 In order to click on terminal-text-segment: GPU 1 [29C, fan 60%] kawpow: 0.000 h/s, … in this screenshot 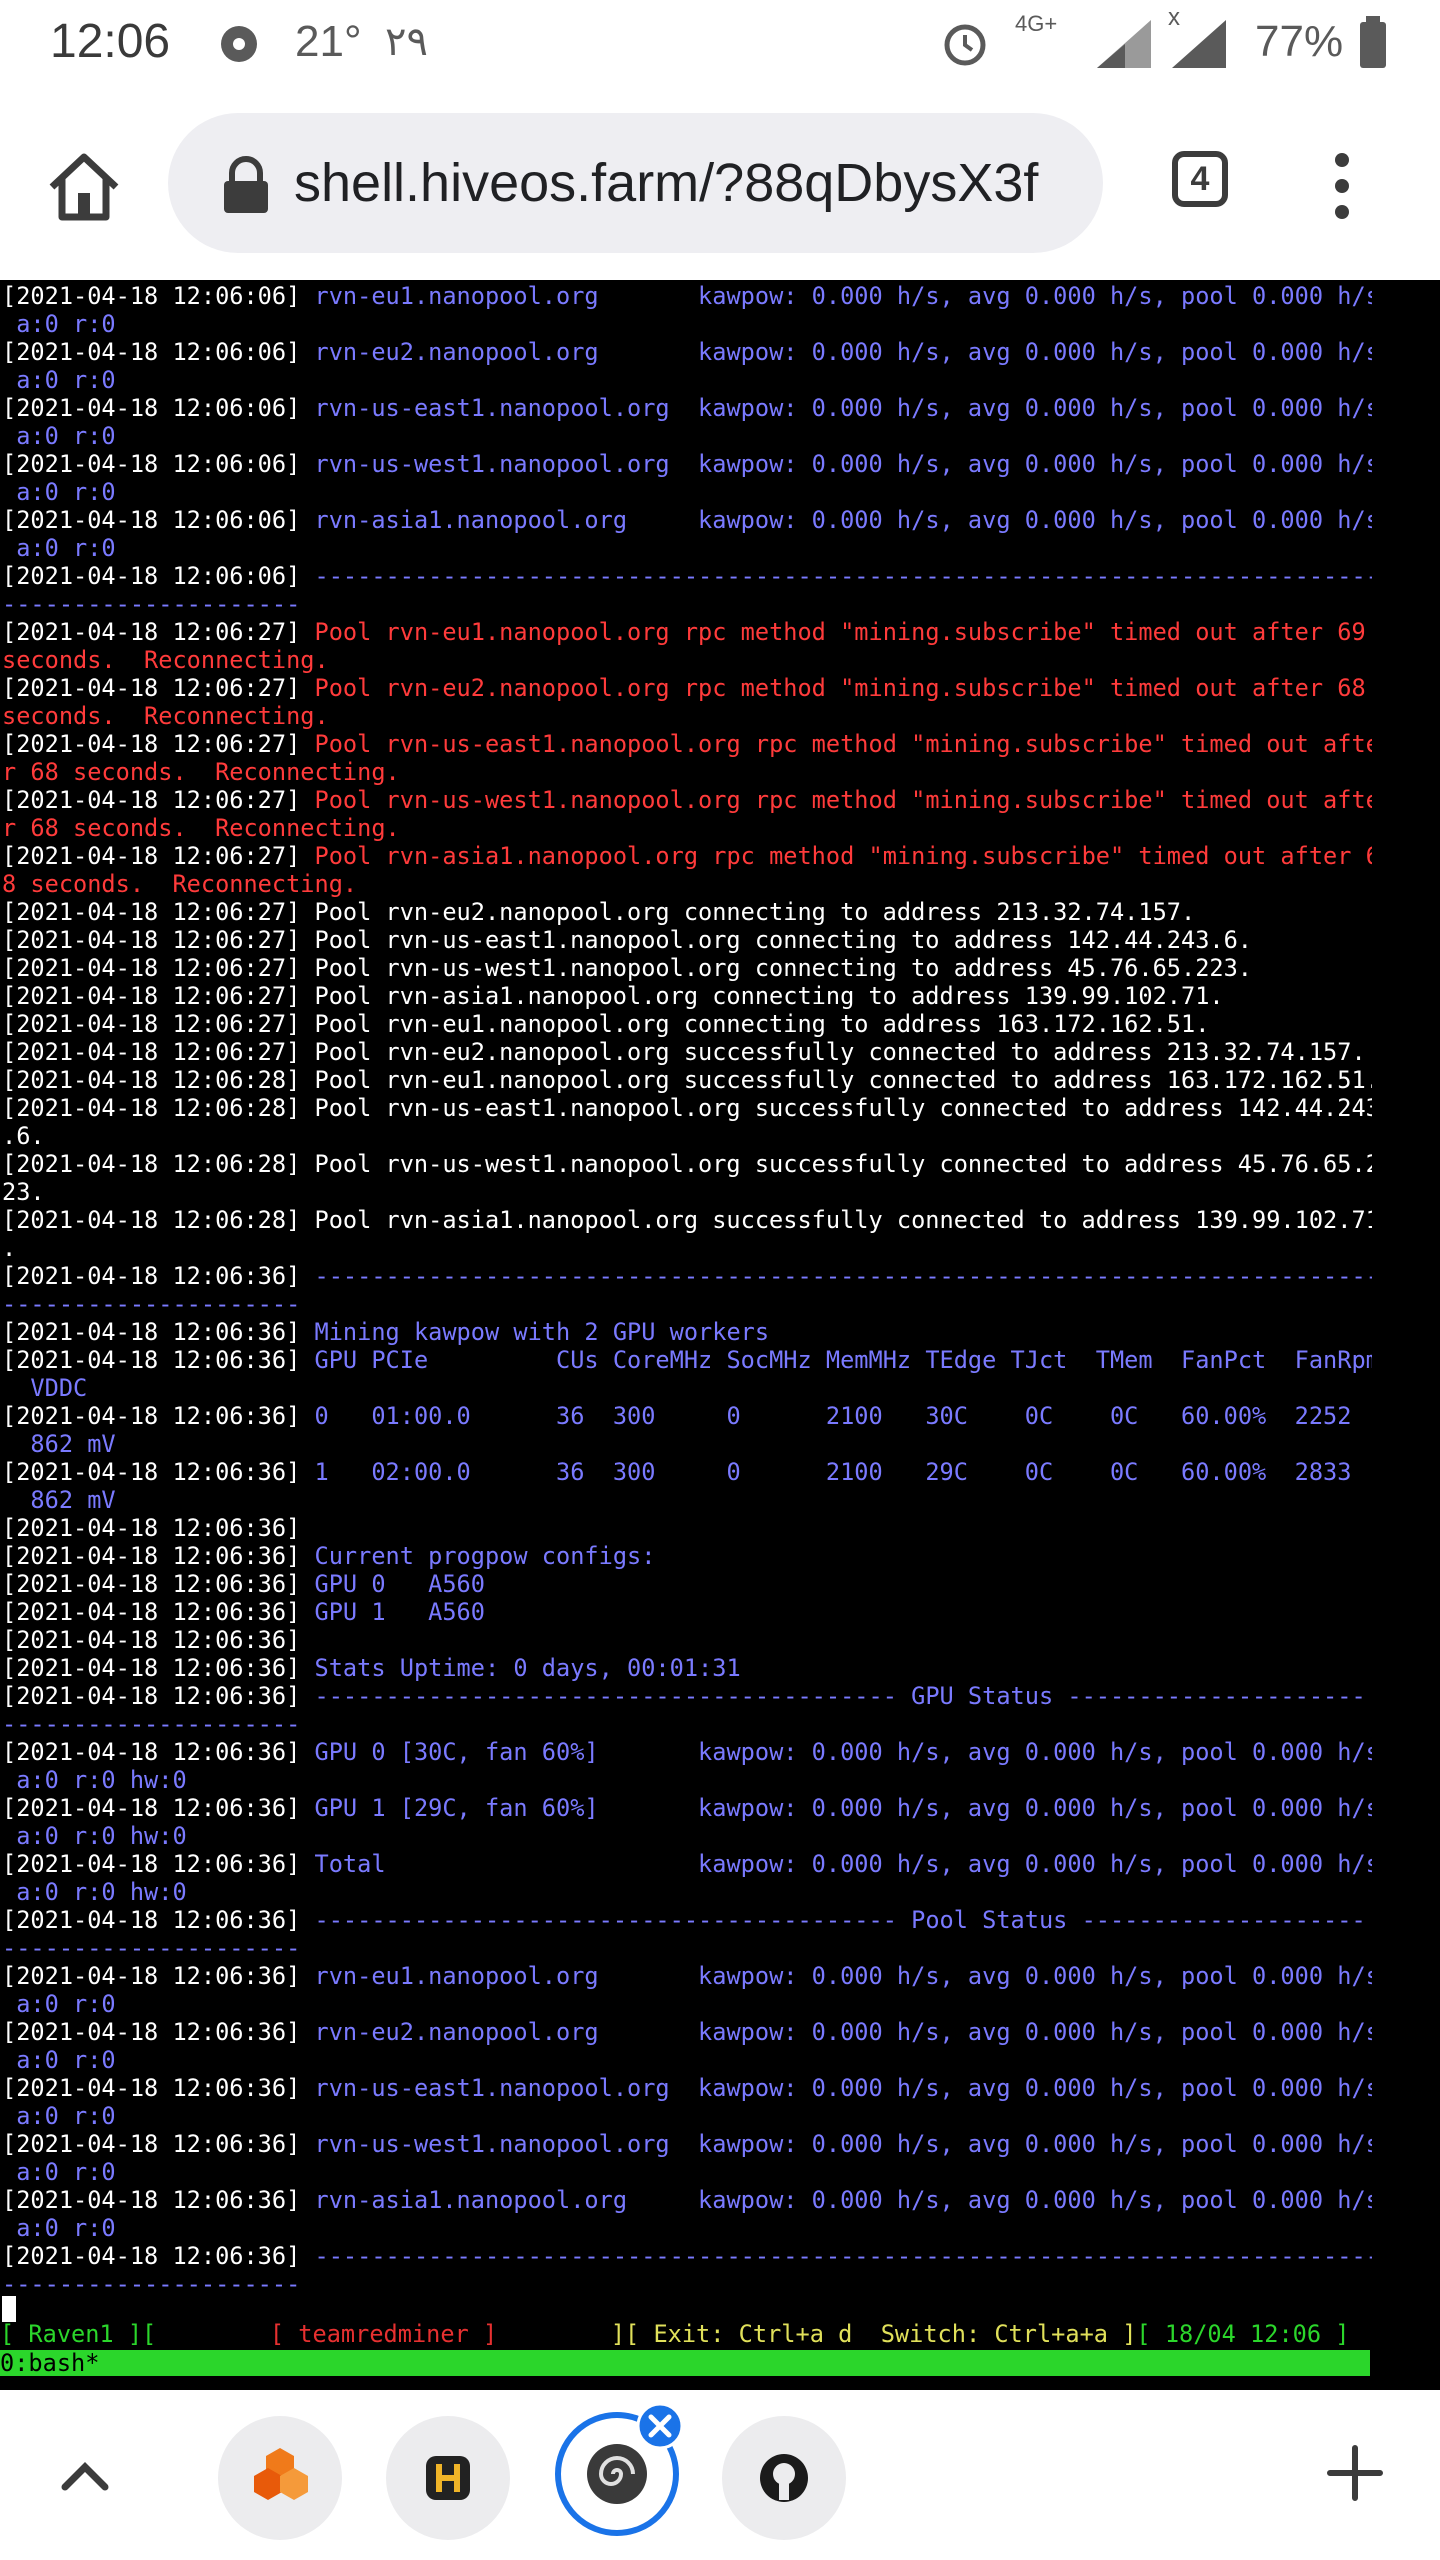, I will do `click(843, 1808)`.